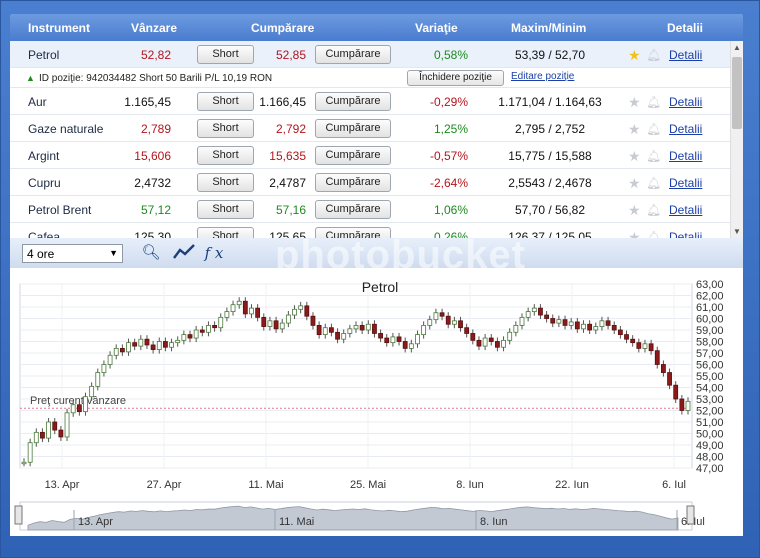 Image resolution: width=760 pixels, height=558 pixels. I want to click on x-tick-label: 8. Iun, so click(470, 485).